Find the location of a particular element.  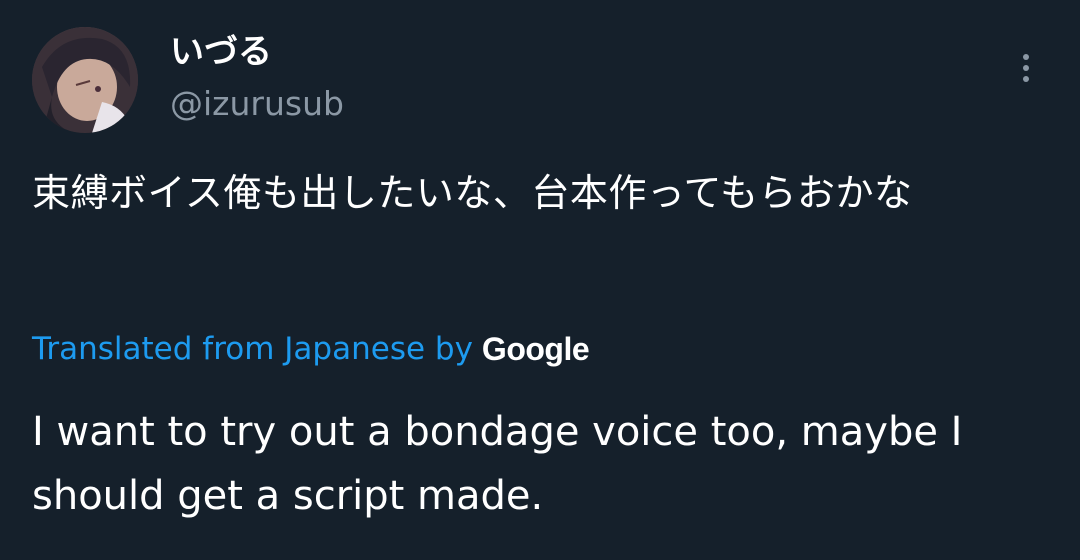

avatar is located at coordinates (85, 80).